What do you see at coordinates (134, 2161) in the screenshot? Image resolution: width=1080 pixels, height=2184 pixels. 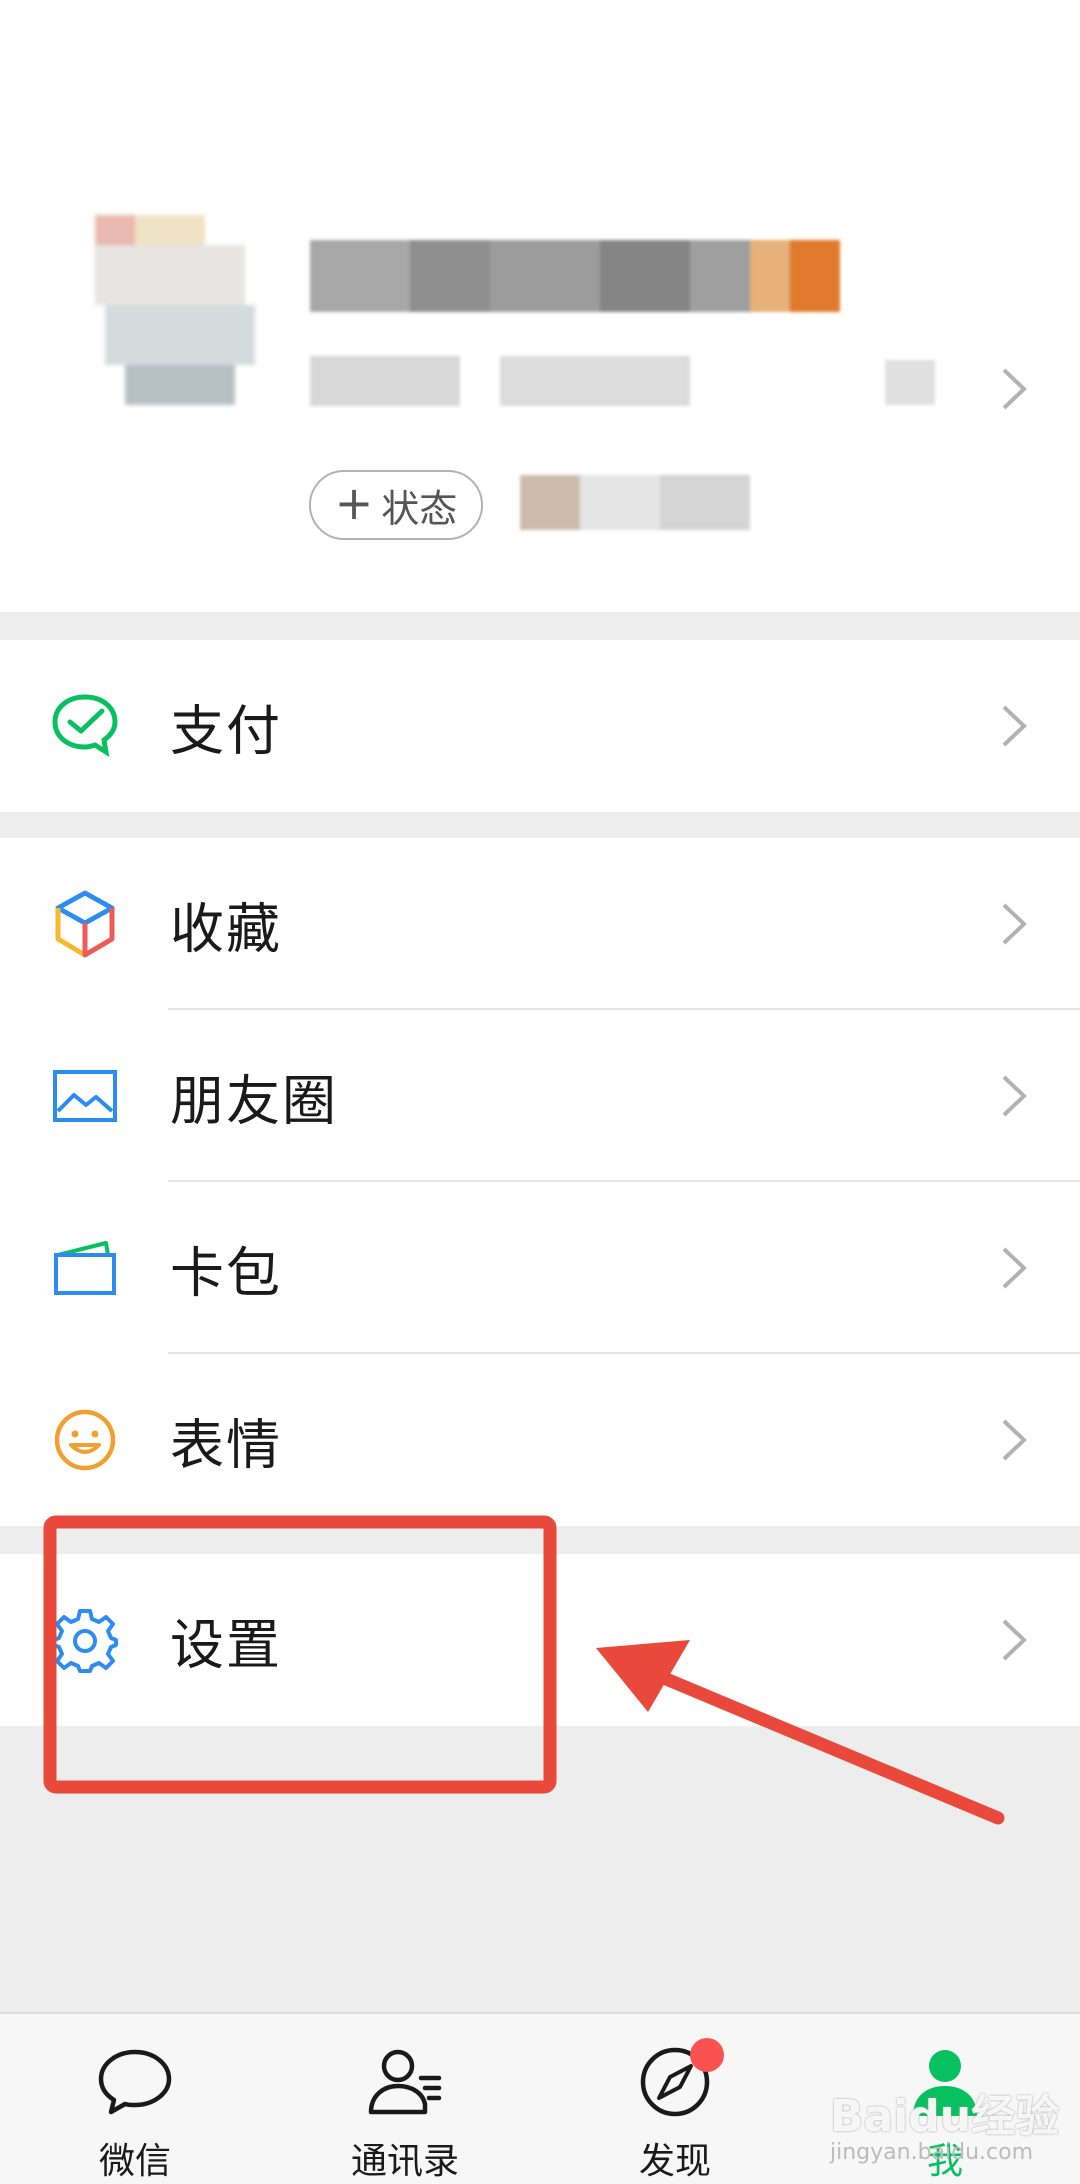 I see `tab-label: 微信` at bounding box center [134, 2161].